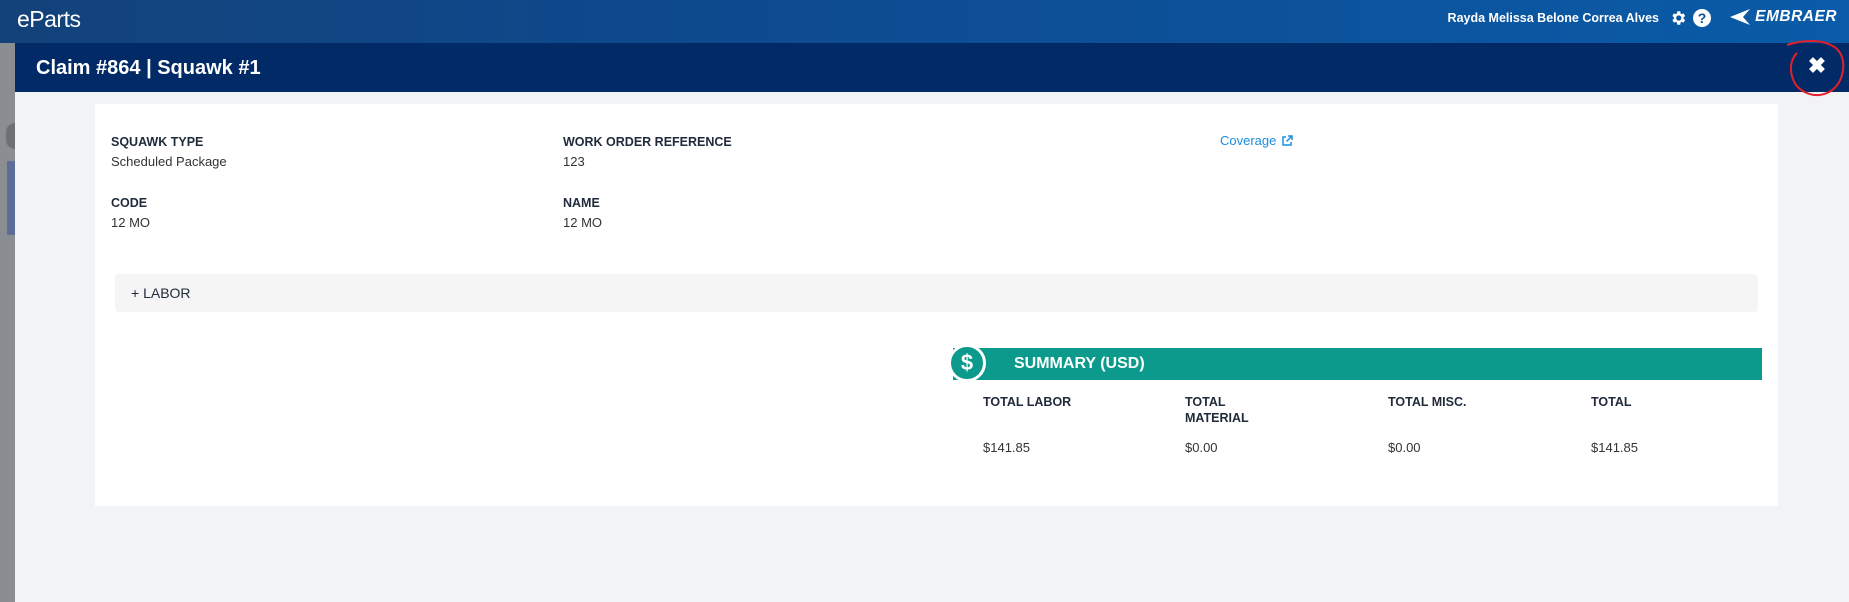 The width and height of the screenshot is (1849, 602). I want to click on name-value: 12 MO, so click(583, 222).